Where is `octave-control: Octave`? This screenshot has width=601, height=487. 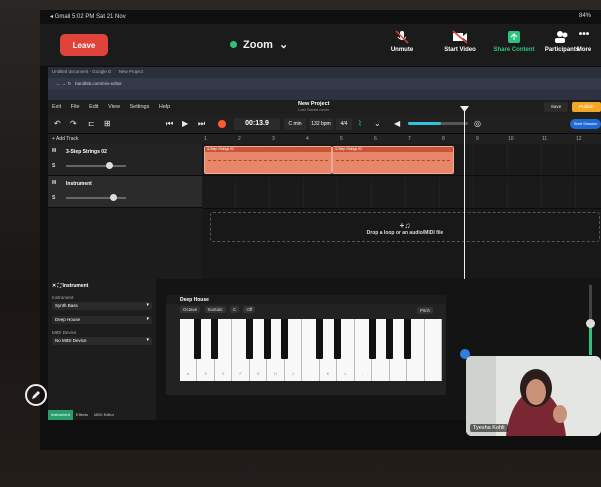
octave-control: Octave is located at coordinates (190, 309).